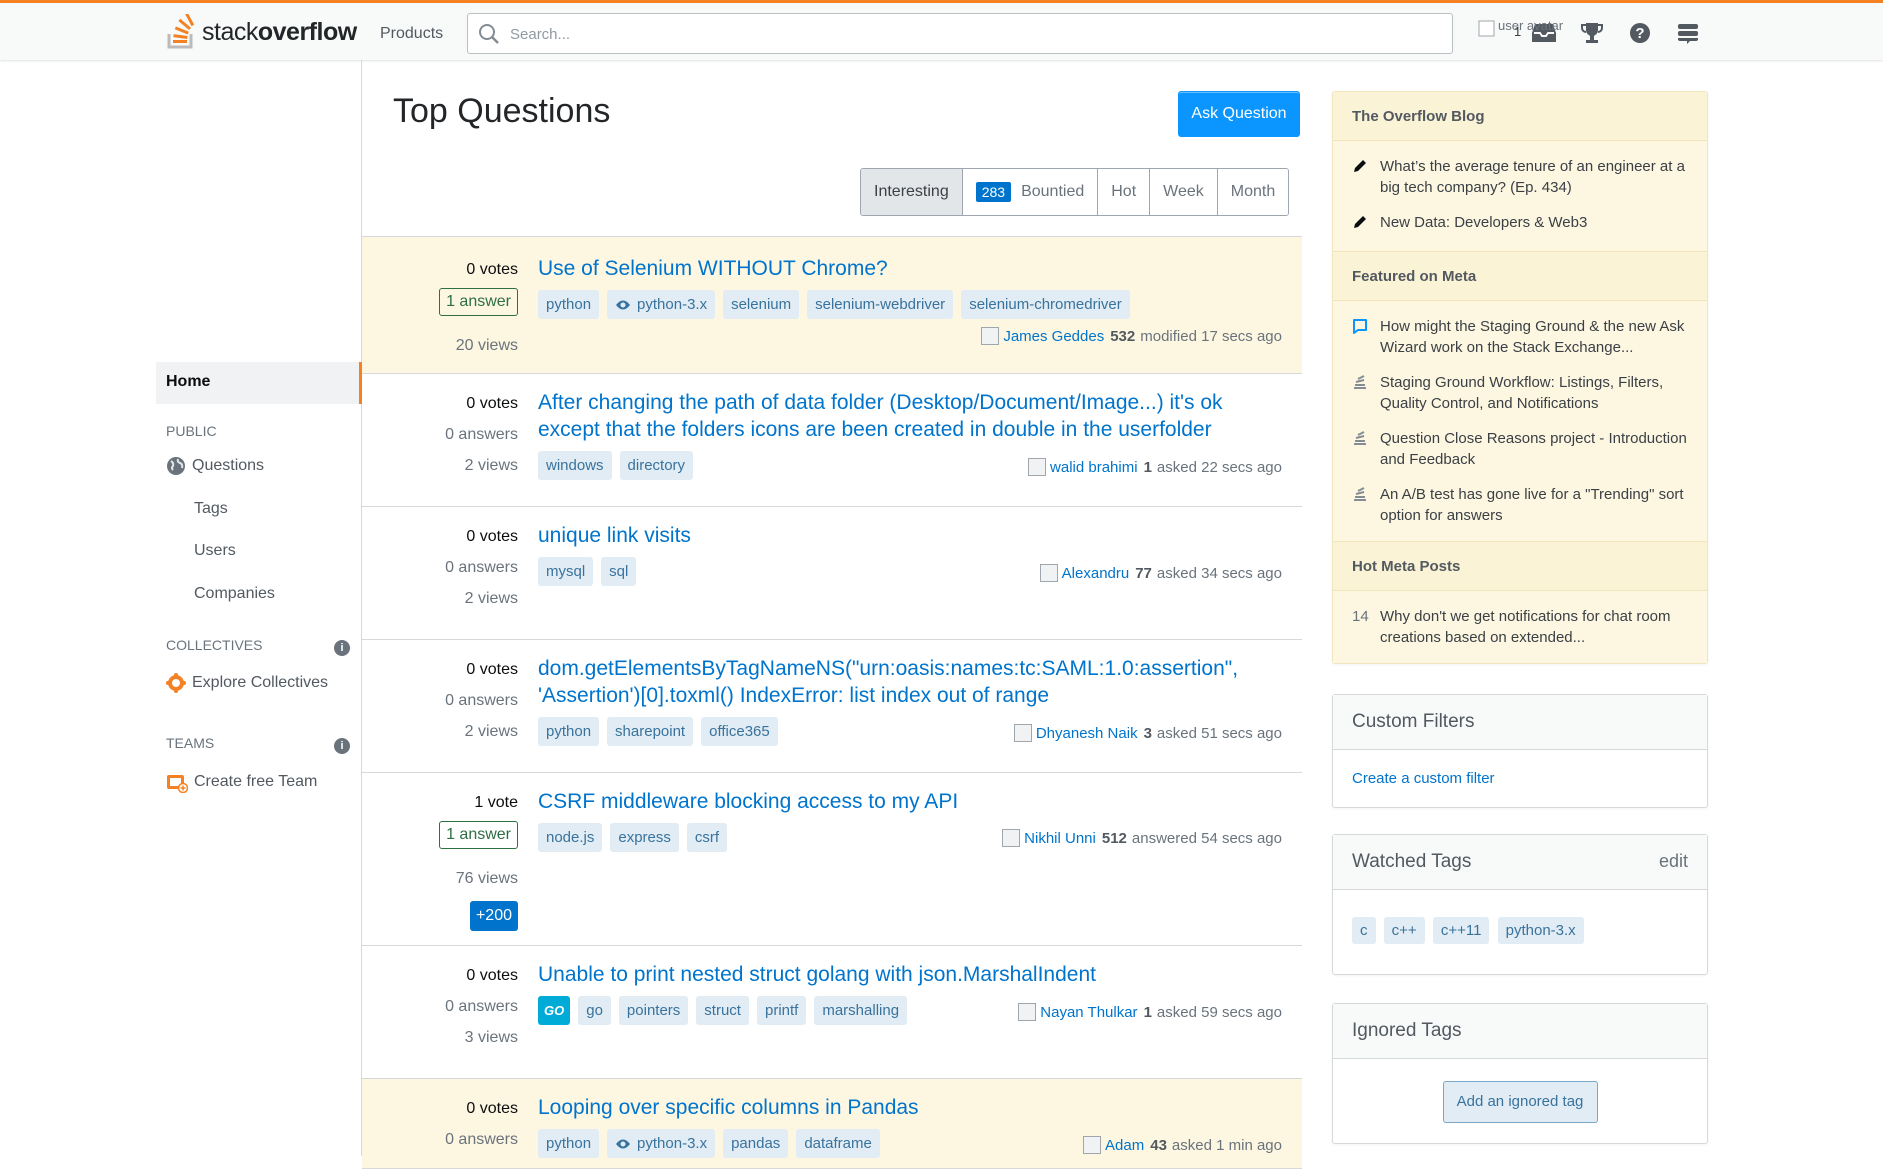 The width and height of the screenshot is (1883, 1169). I want to click on nav-questions: Questions, so click(215, 466).